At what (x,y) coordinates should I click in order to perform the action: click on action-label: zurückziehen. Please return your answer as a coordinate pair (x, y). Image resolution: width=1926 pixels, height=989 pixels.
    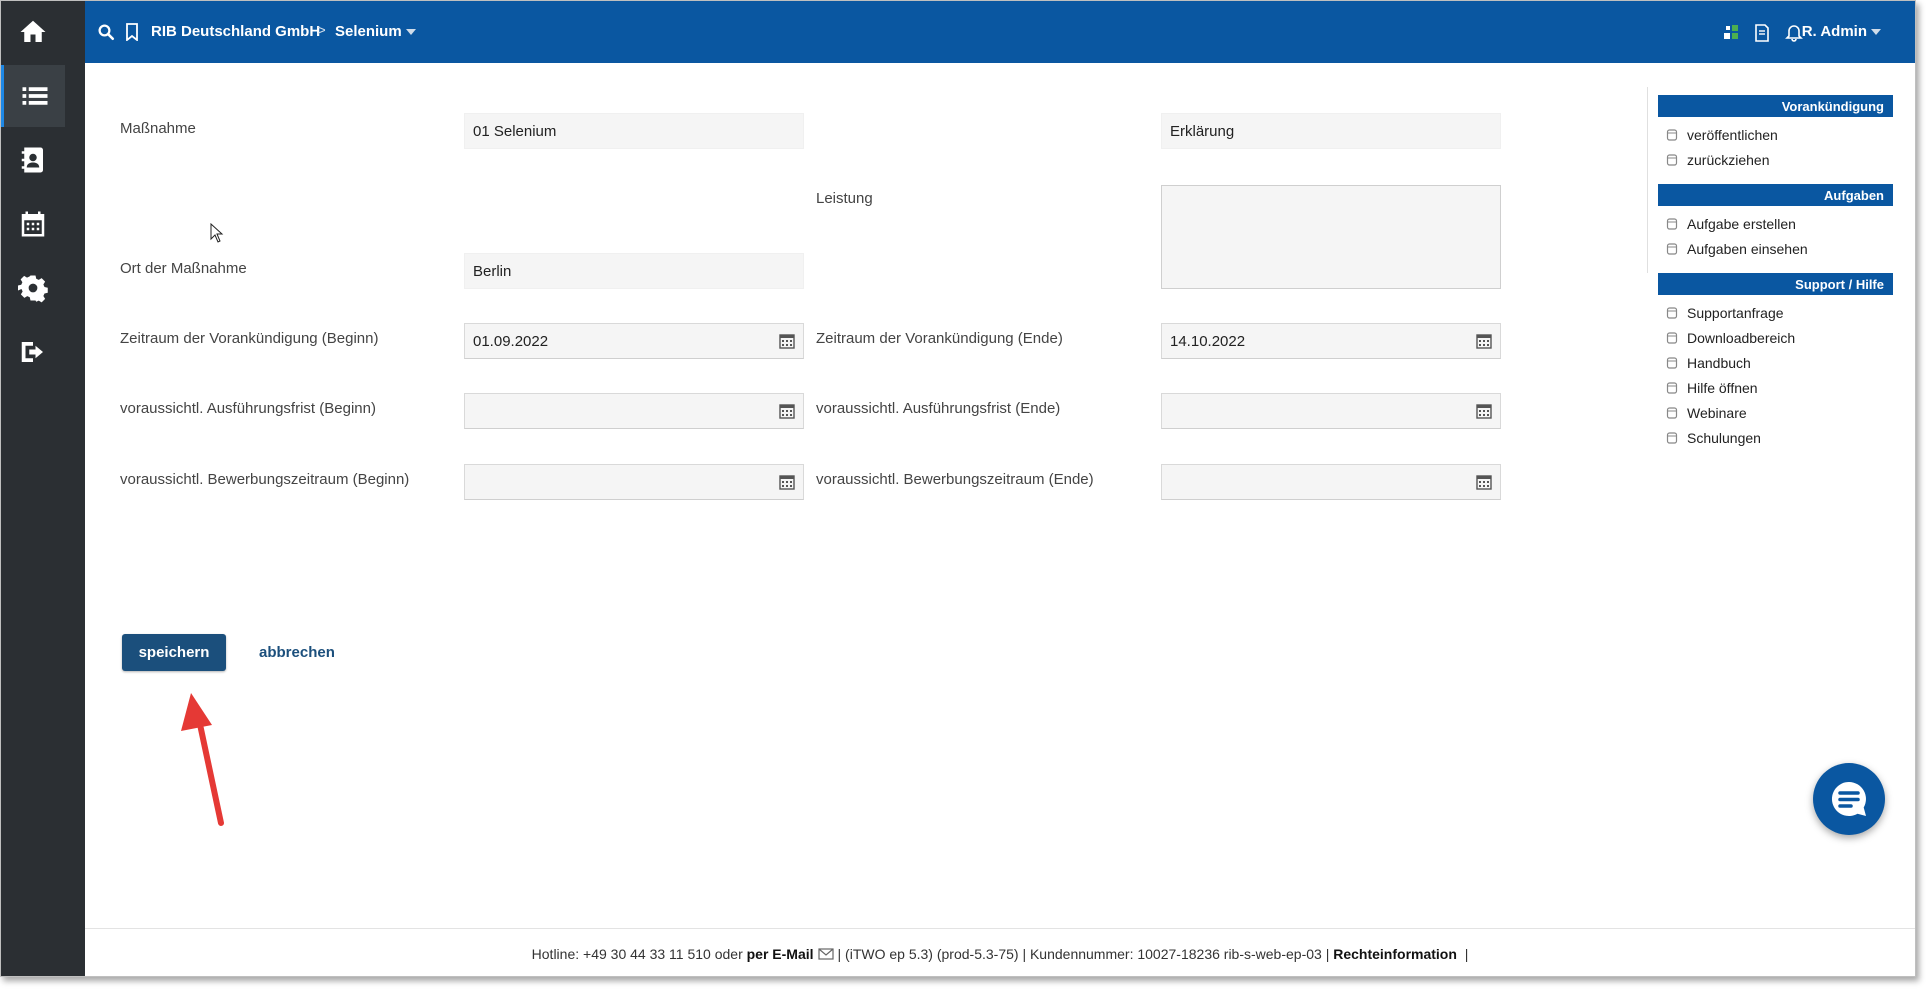
    Looking at the image, I should click on (1728, 159).